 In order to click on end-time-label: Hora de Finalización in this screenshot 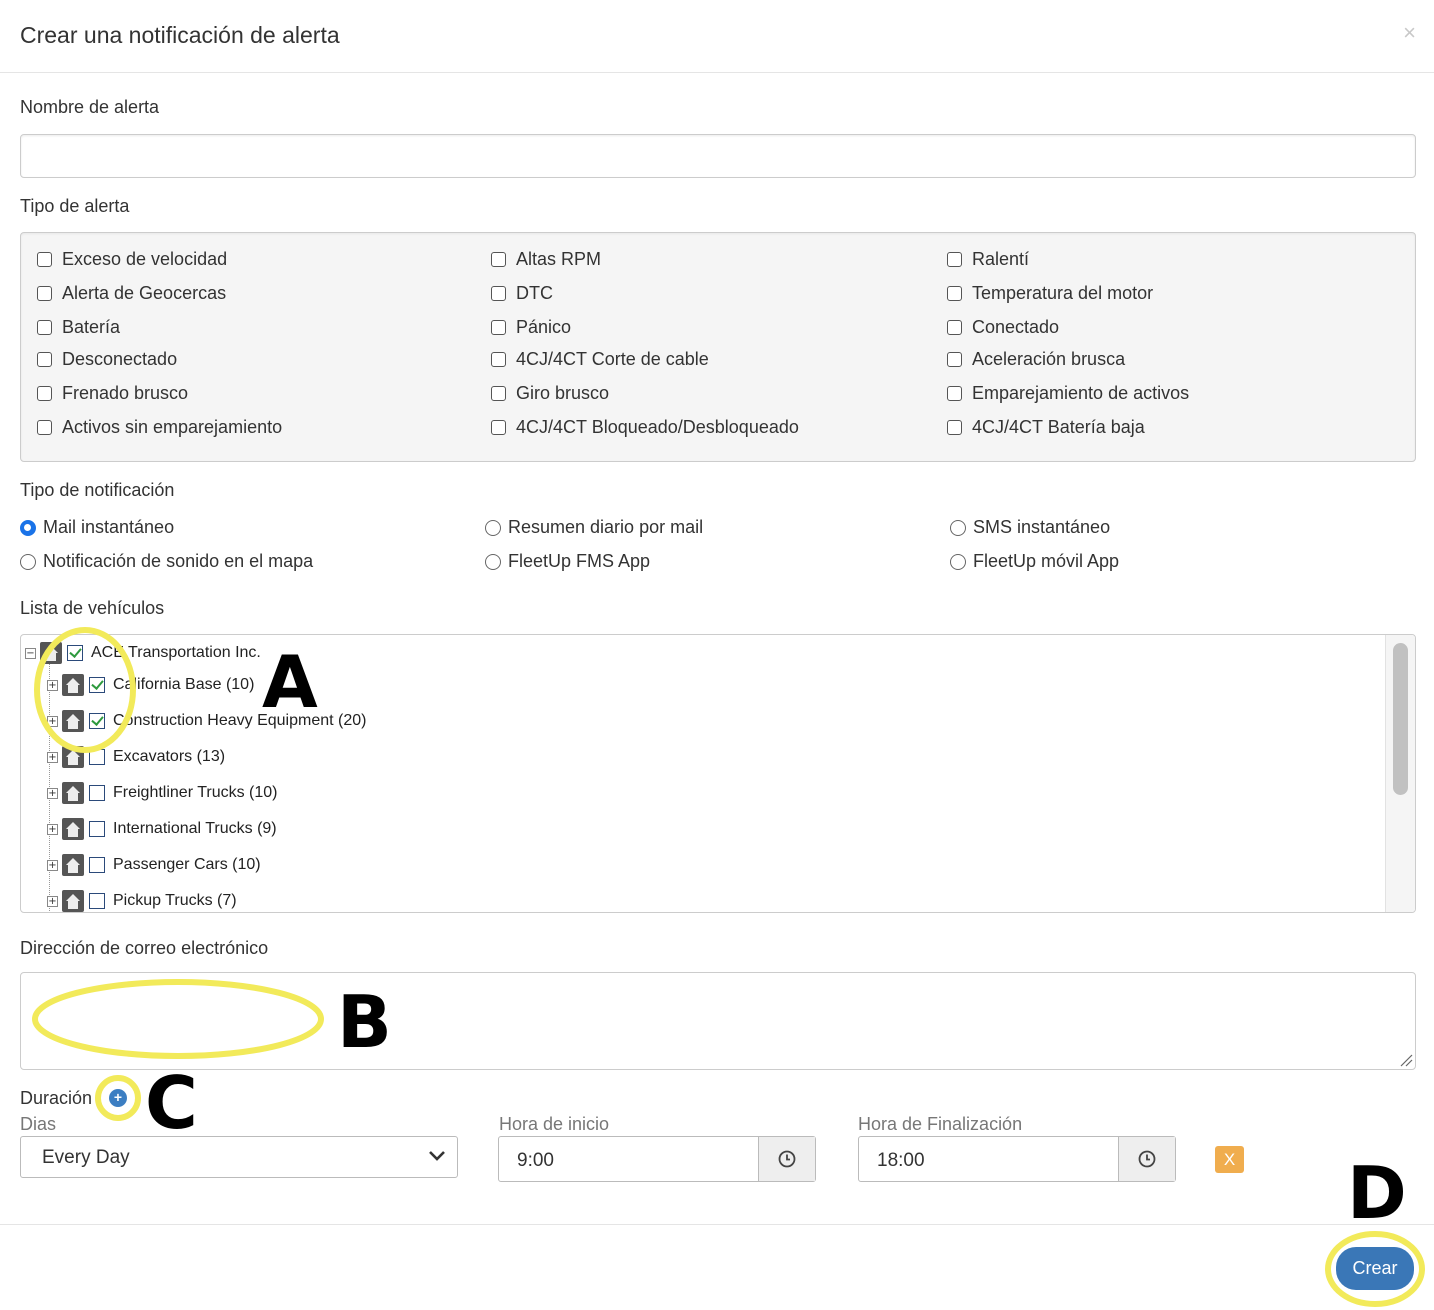, I will do `click(940, 1124)`.